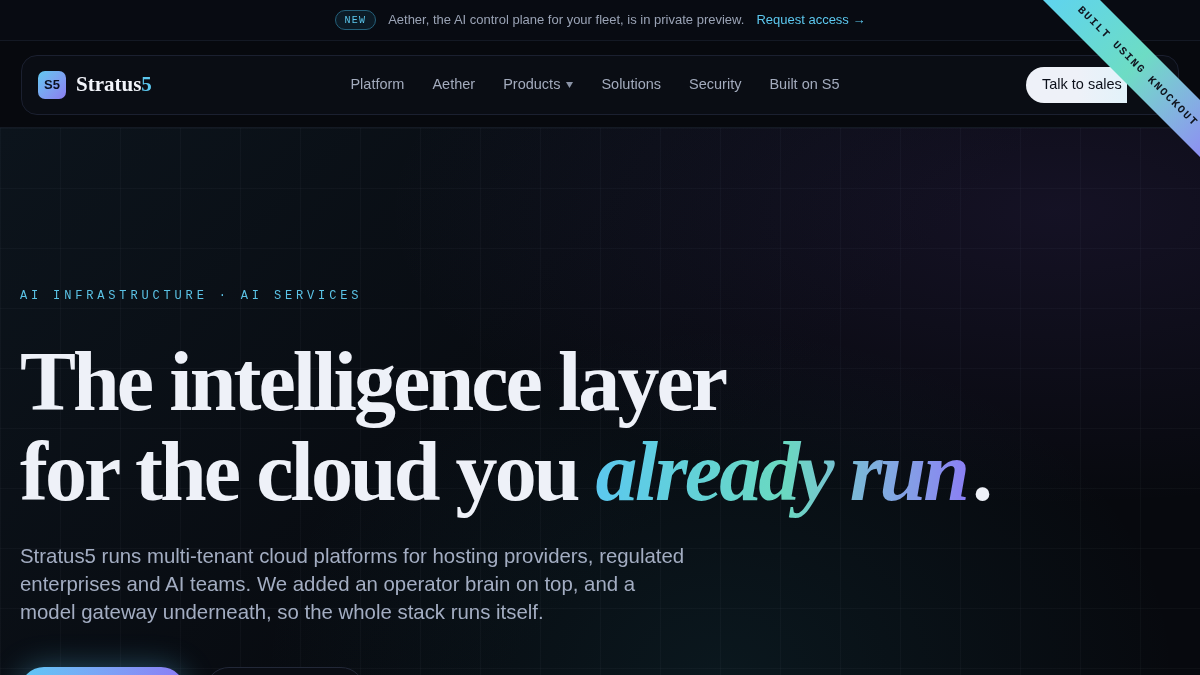 This screenshot has width=1200, height=675. Describe the element at coordinates (353, 584) in the screenshot. I see `hero-description: Stratus5 runs multi-tenant cloud platforms for hosting providers, regulated enterprises and AI teams. We added an operator brain on top, and a model gateway underneath, so the whole stack runs itself.` at that location.